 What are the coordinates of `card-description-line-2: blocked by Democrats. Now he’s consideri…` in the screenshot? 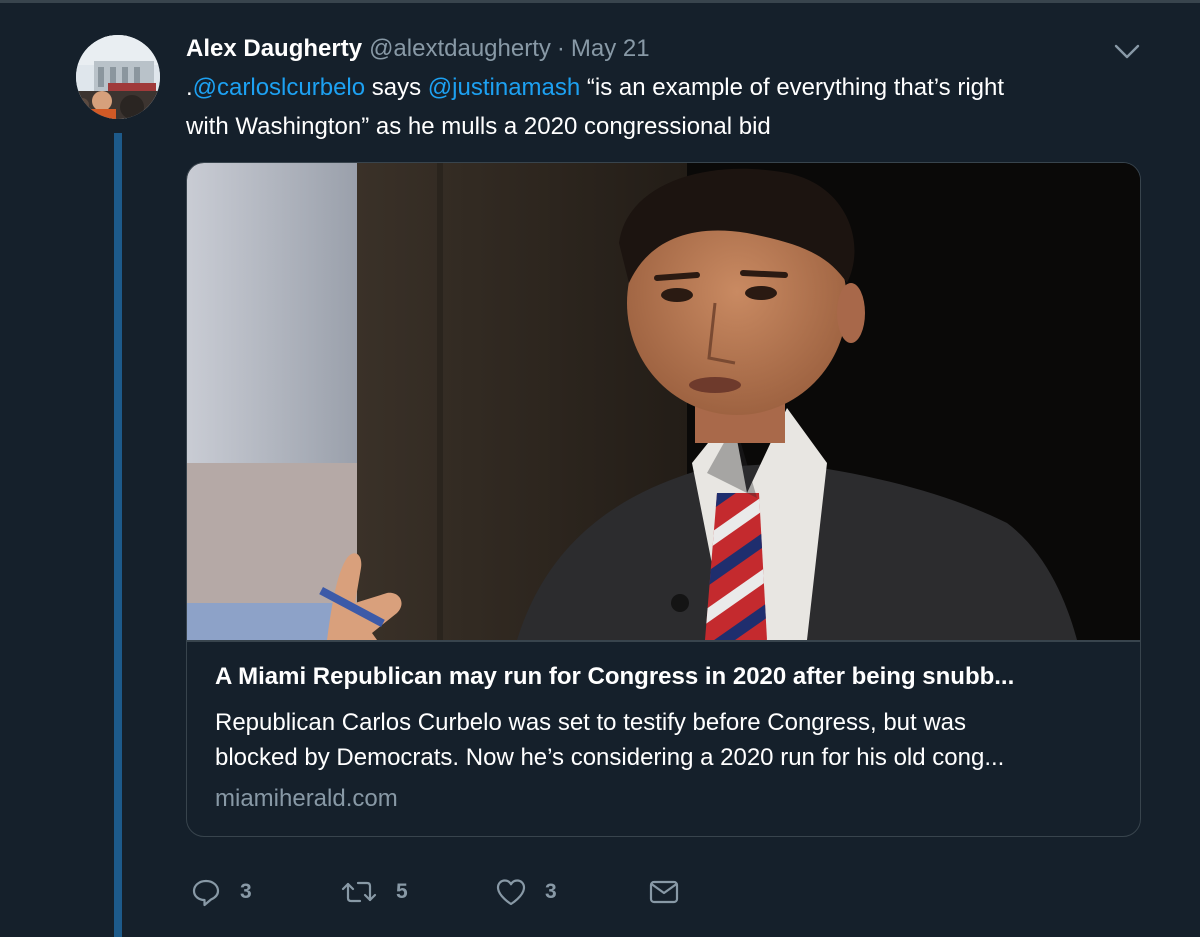 It's located at (610, 757).